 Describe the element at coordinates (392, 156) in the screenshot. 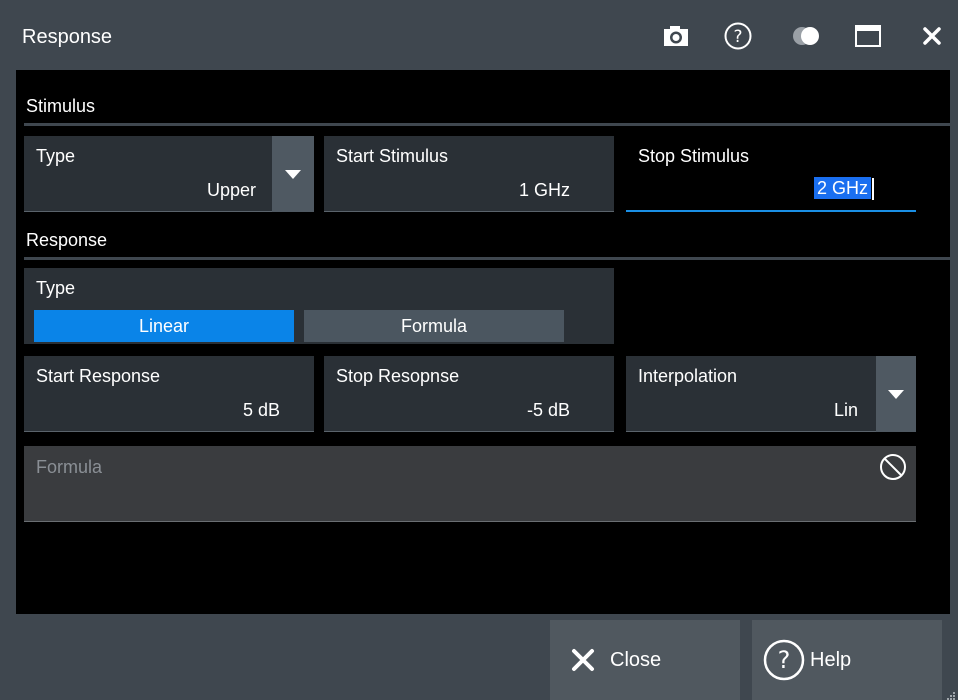

I see `start-stimulus-label: Start Stimulus` at that location.